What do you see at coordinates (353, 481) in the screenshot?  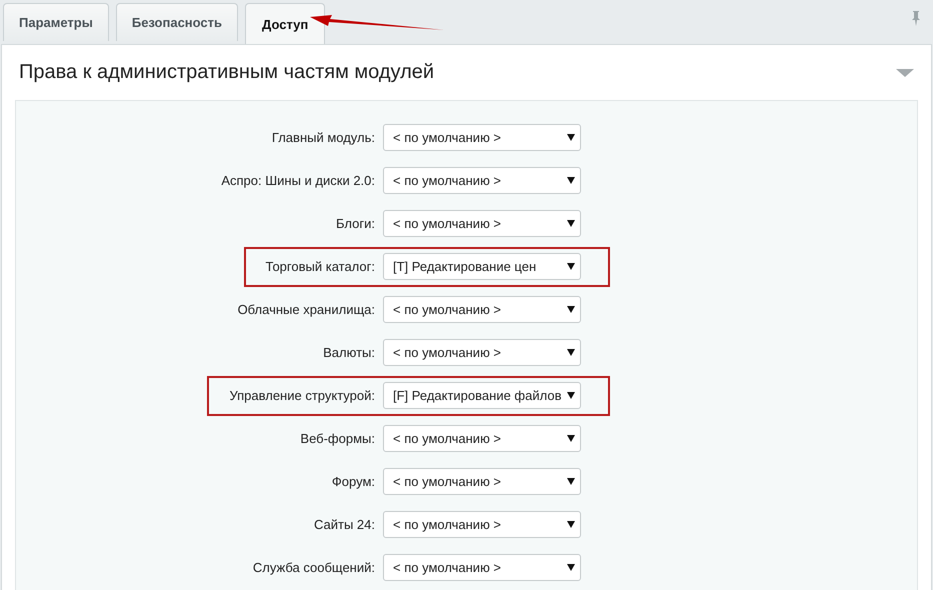 I see `field-label: Форум:` at bounding box center [353, 481].